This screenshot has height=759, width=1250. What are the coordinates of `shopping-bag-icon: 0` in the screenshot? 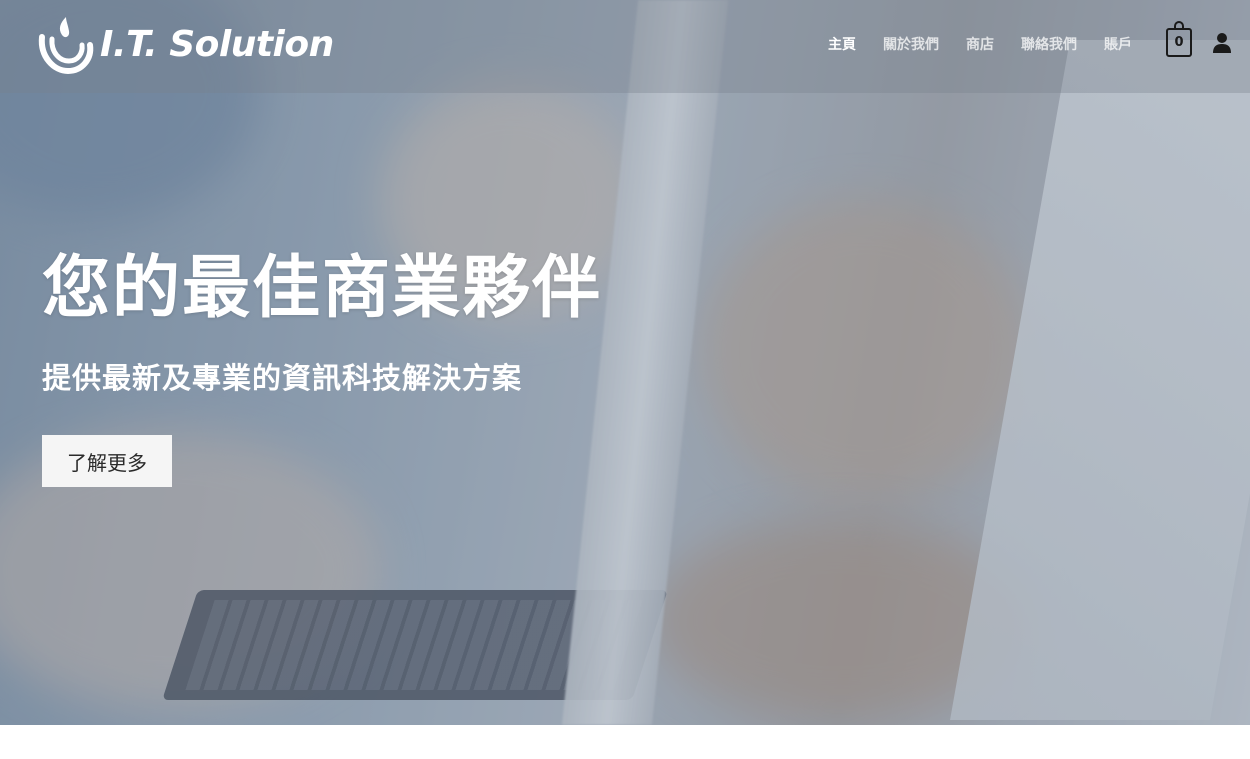 It's located at (1179, 39).